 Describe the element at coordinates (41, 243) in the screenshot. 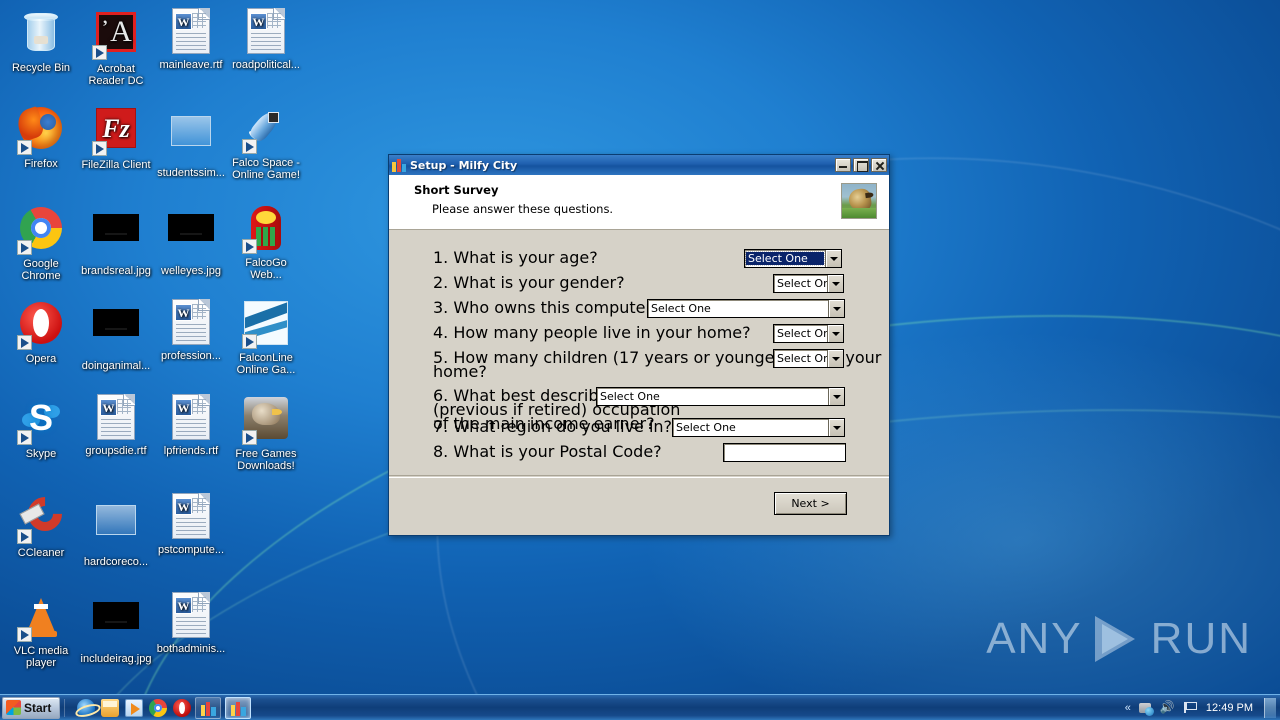

I see `desktop-icon-google: Google Chrome` at that location.